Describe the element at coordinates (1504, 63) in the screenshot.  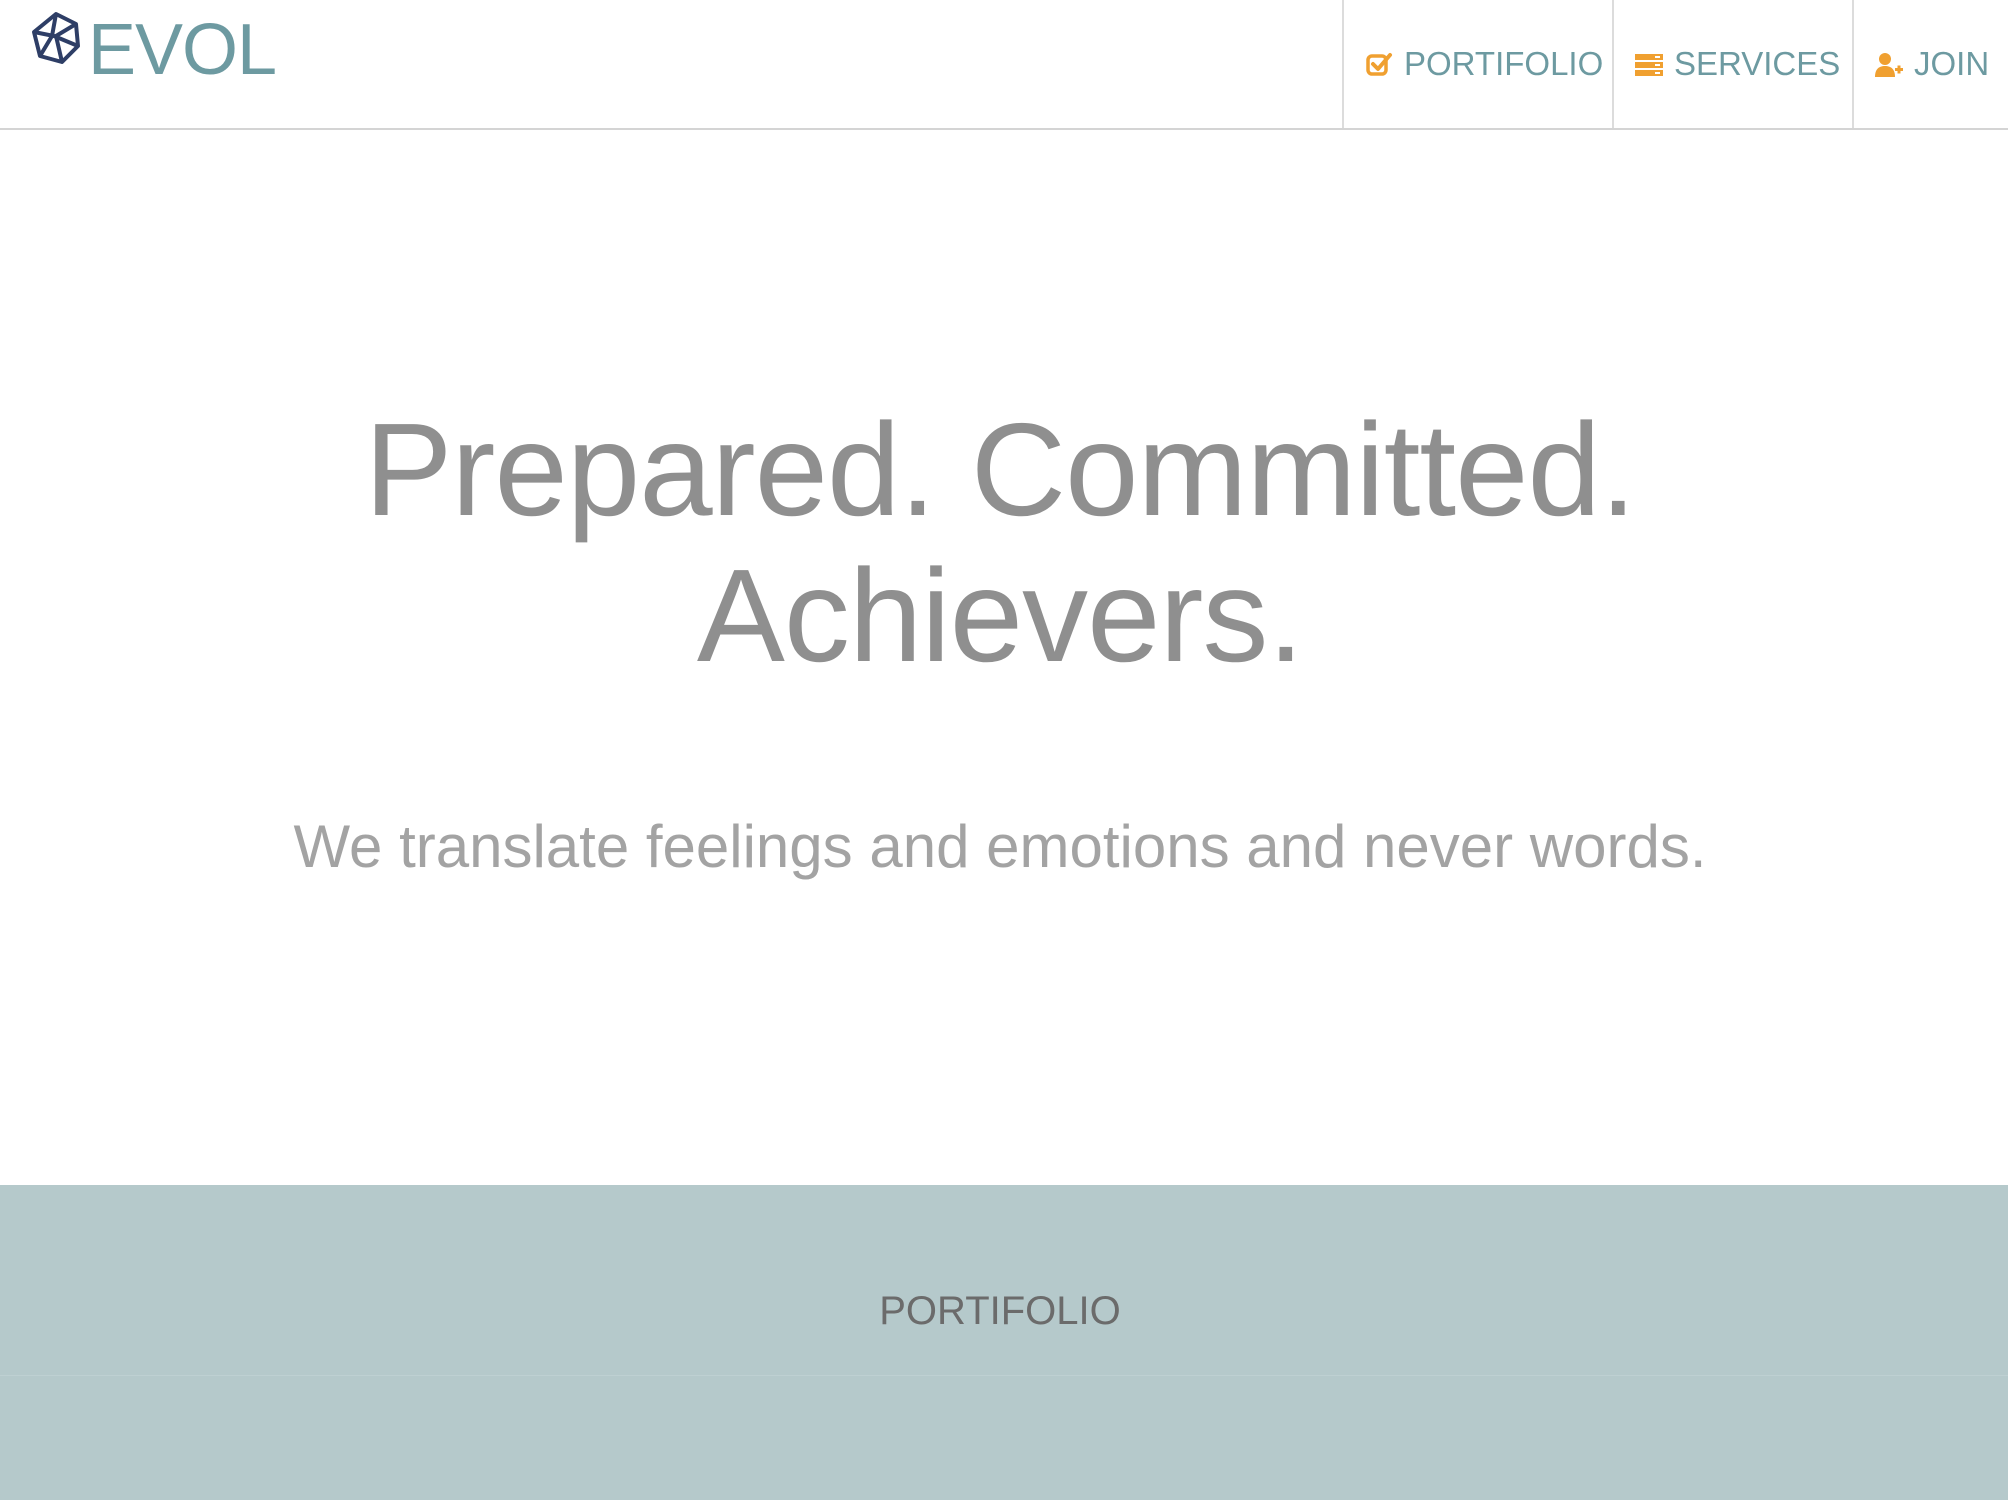
I see `nav-item-label: PORTIFOLIO` at that location.